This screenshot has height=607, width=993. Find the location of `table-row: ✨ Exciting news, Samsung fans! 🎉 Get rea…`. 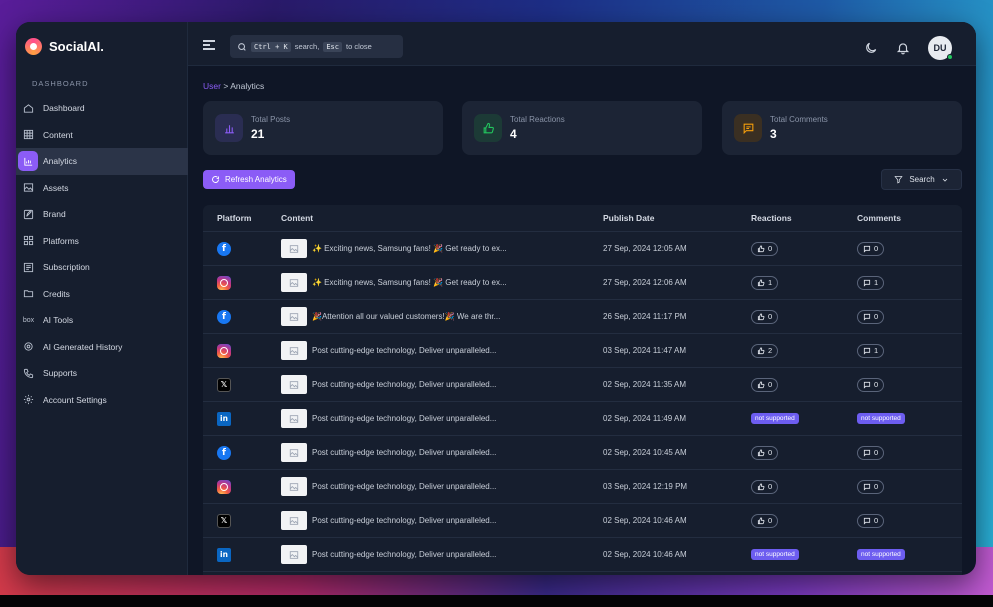

table-row: ✨ Exciting news, Samsung fans! 🎉 Get rea… is located at coordinates (582, 283).